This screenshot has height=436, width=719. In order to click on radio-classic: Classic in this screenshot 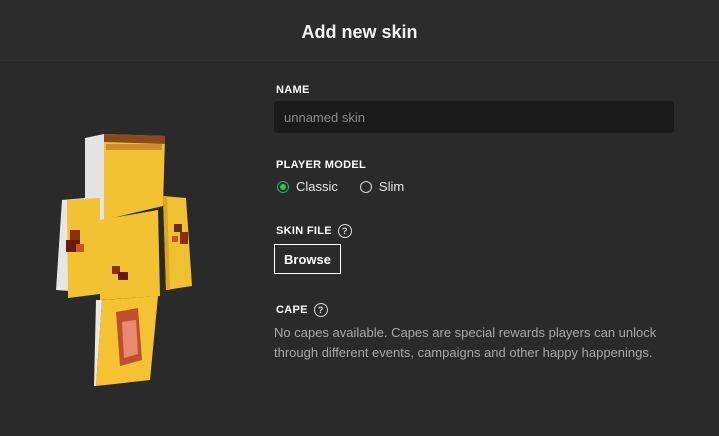, I will do `click(307, 186)`.